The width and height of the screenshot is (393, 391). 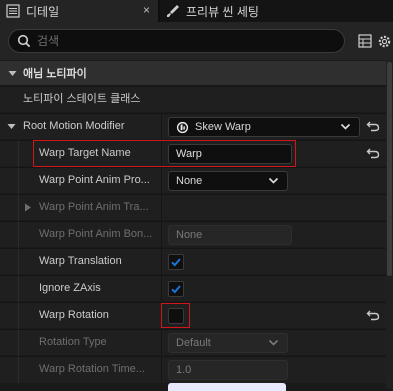 What do you see at coordinates (223, 127) in the screenshot?
I see `root-motion-modifier-value: Skew Warp` at bounding box center [223, 127].